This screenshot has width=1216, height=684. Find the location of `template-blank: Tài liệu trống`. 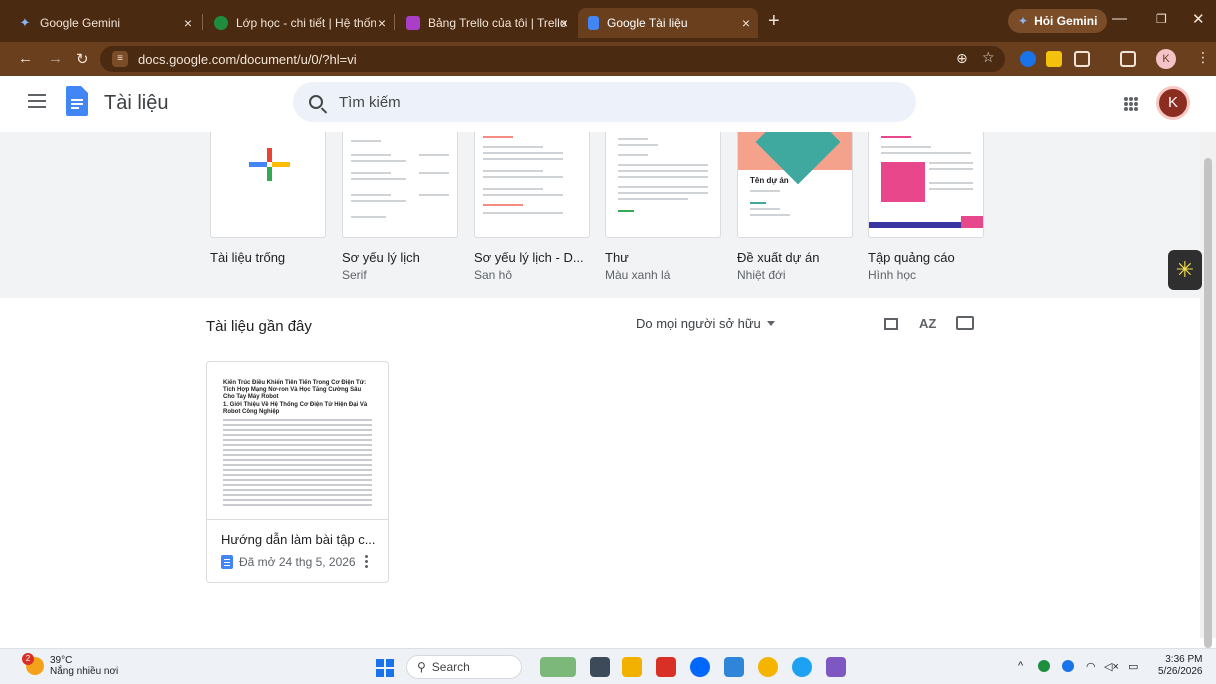

template-blank: Tài liệu trống is located at coordinates (268, 198).